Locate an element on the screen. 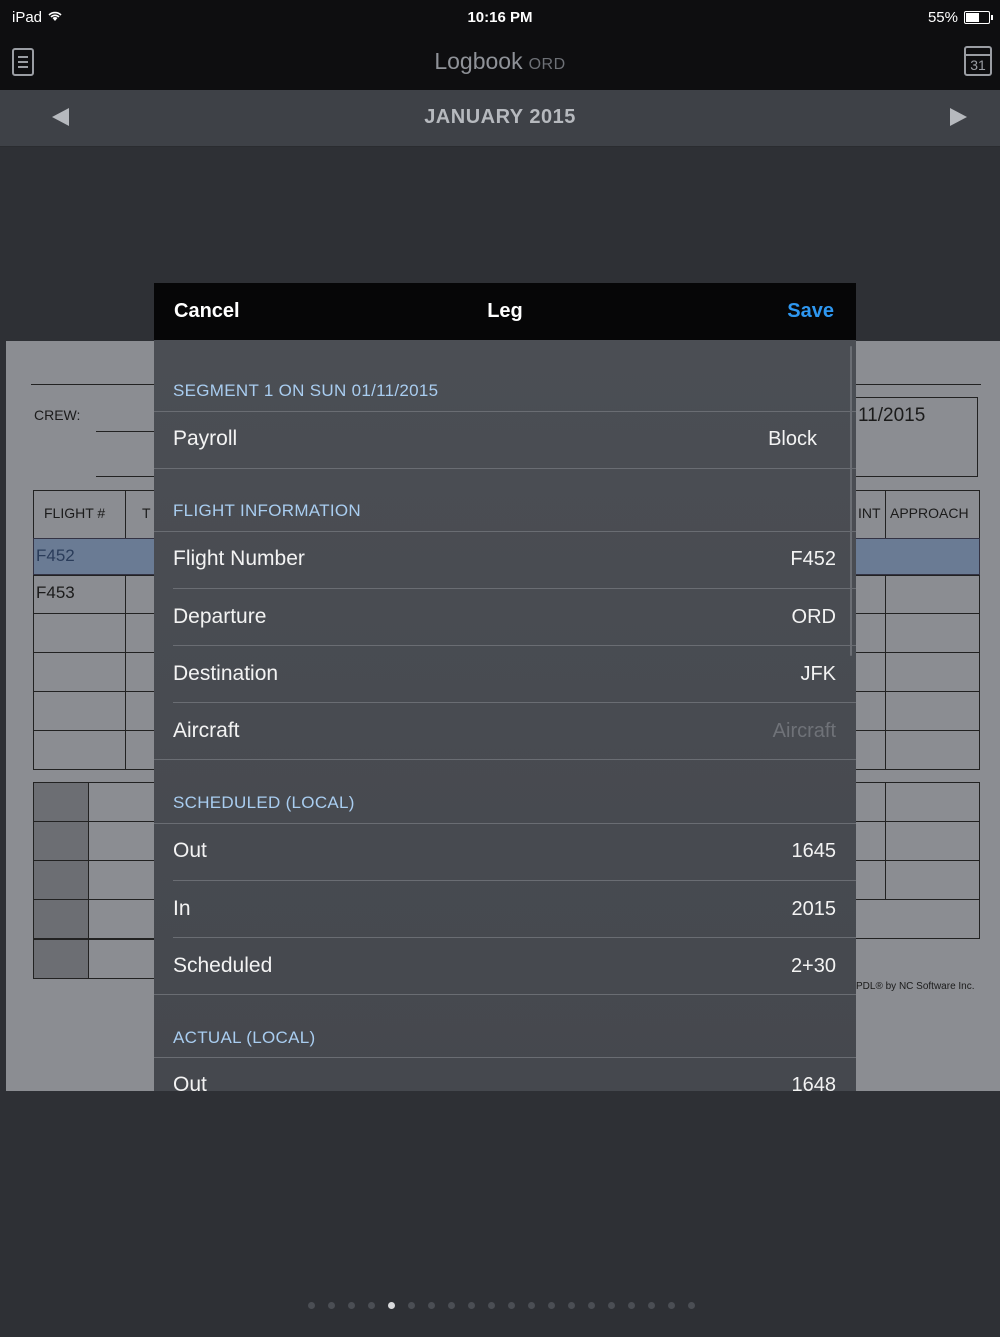 This screenshot has height=1337, width=1000. flight-cell-2: F453 is located at coordinates (55, 593).